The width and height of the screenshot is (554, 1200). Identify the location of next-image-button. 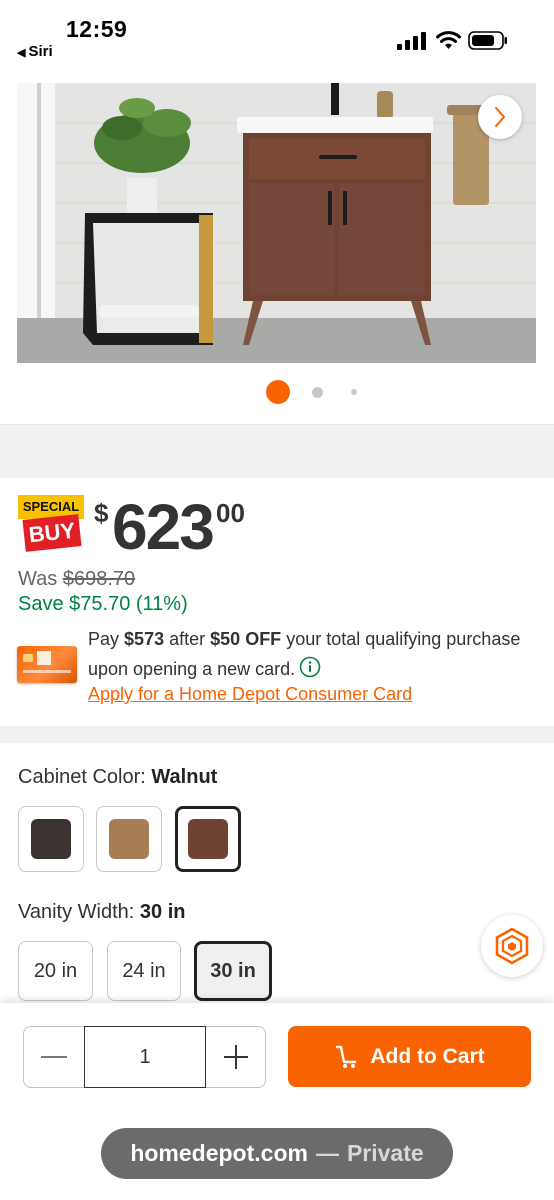
(500, 117).